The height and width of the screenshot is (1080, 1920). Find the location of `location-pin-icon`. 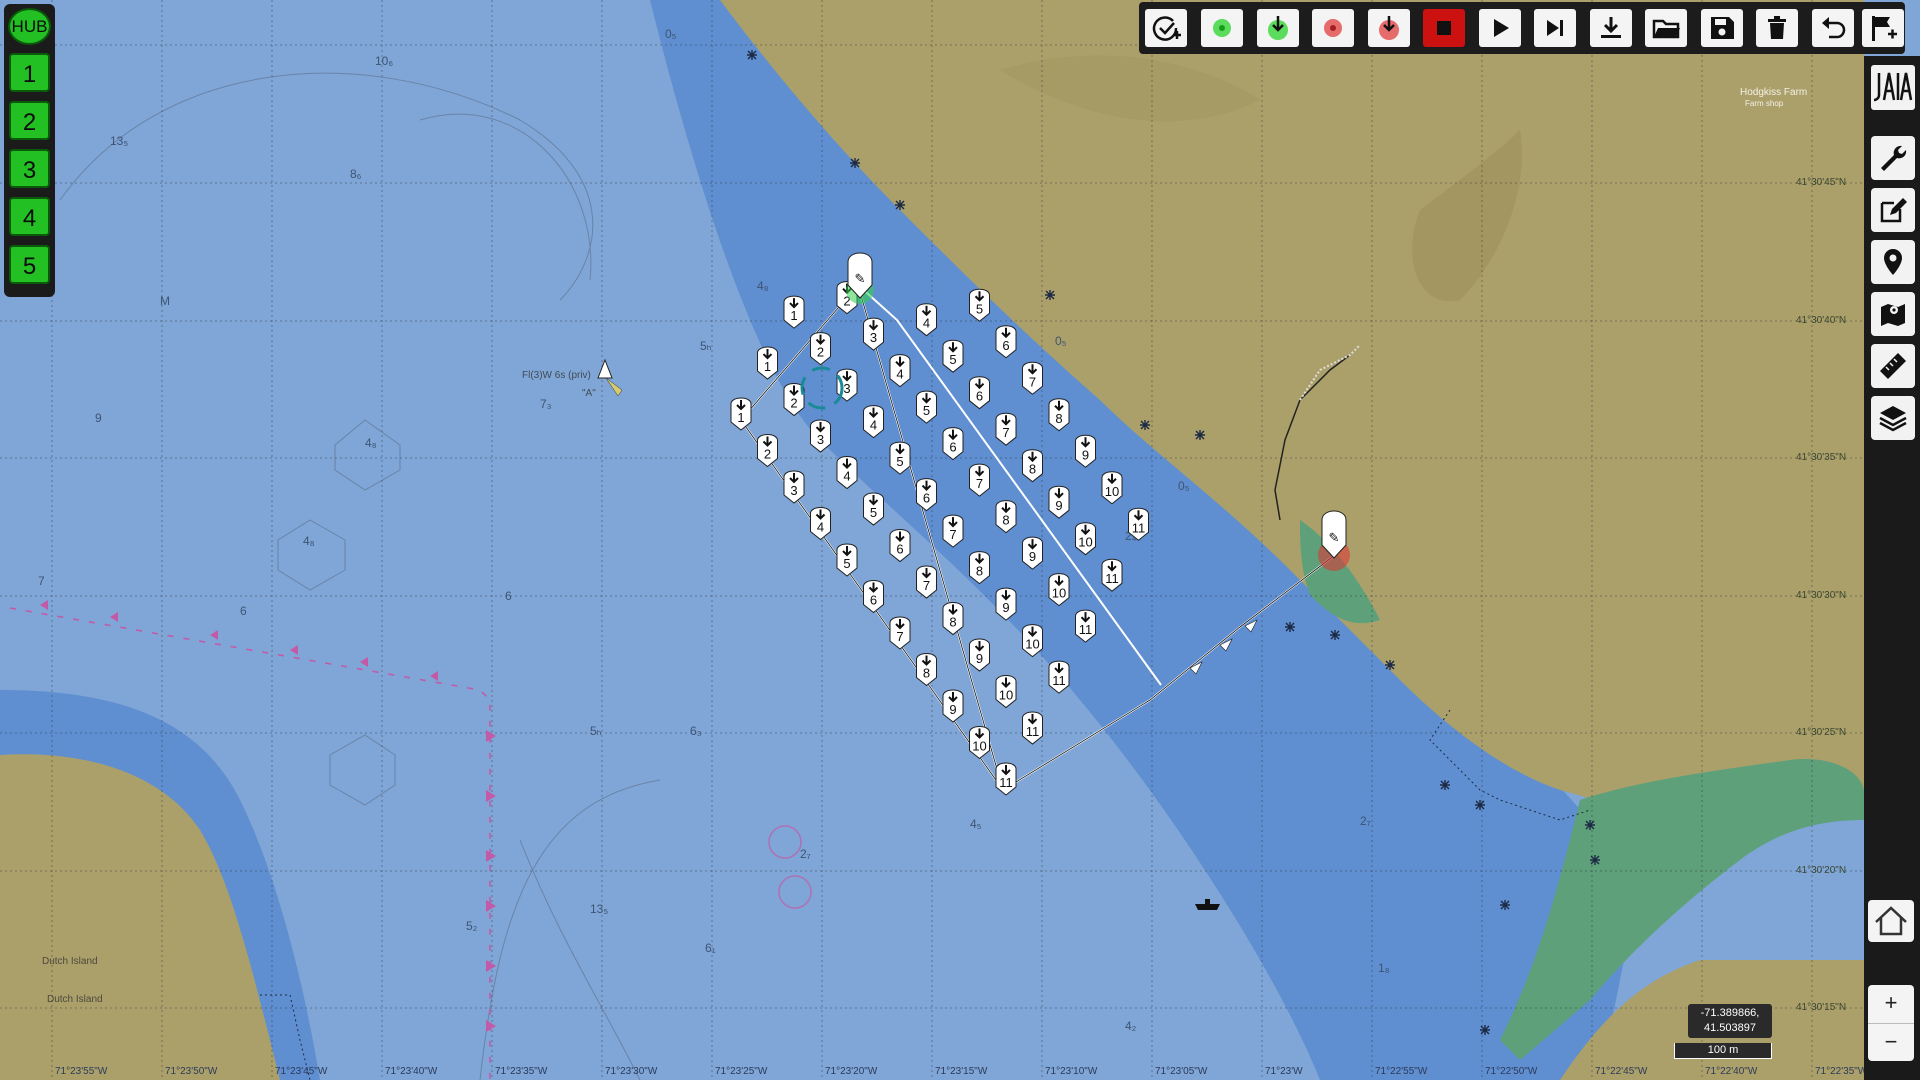

location-pin-icon is located at coordinates (1893, 262).